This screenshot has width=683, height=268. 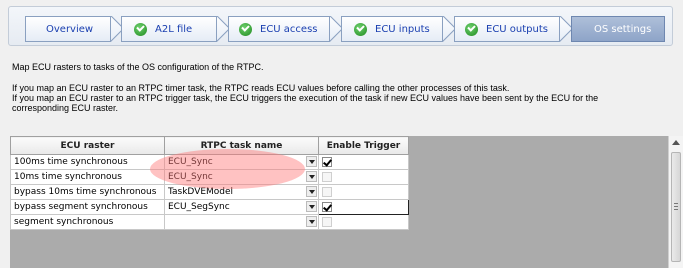 I want to click on step-ecu-outputs-body: ECU outputs, so click(x=507, y=29).